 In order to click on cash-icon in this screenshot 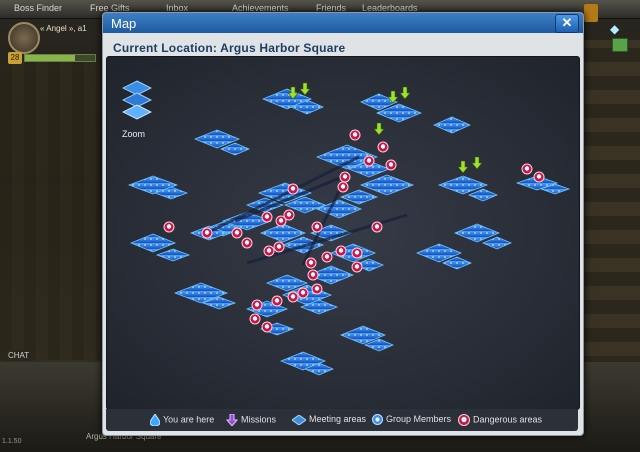, I will do `click(620, 45)`.